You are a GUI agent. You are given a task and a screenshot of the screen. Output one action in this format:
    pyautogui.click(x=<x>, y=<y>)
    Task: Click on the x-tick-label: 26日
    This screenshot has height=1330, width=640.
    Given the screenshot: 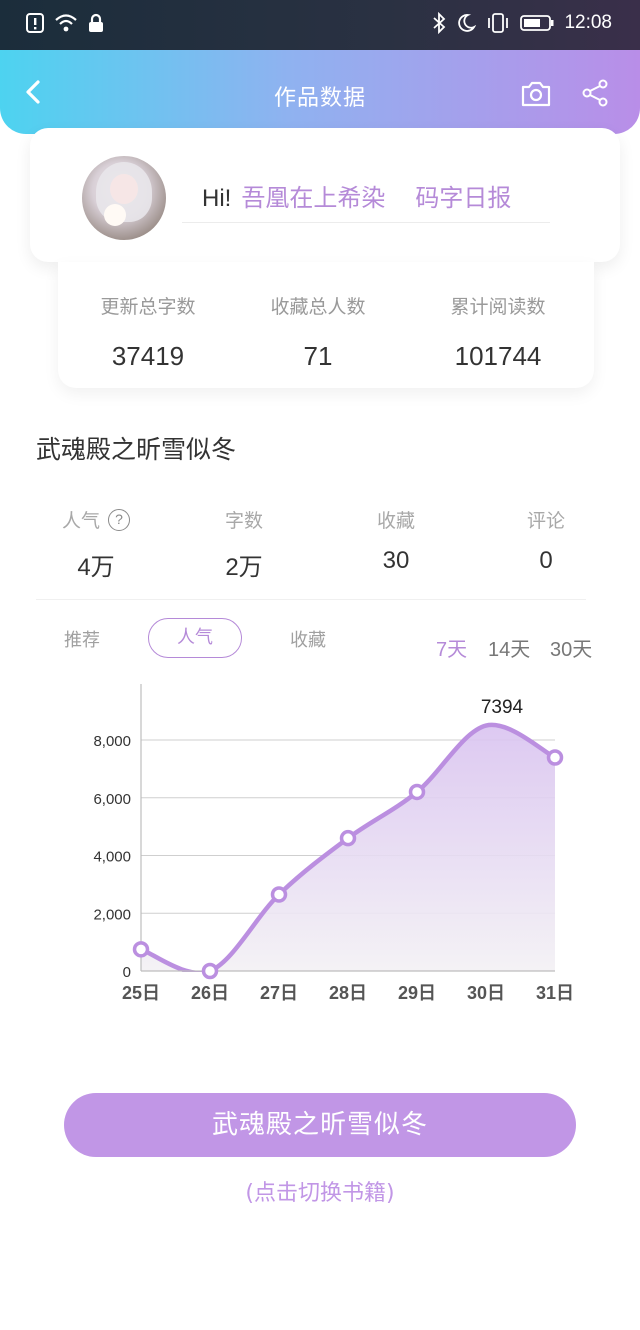 What is the action you would take?
    pyautogui.click(x=210, y=993)
    